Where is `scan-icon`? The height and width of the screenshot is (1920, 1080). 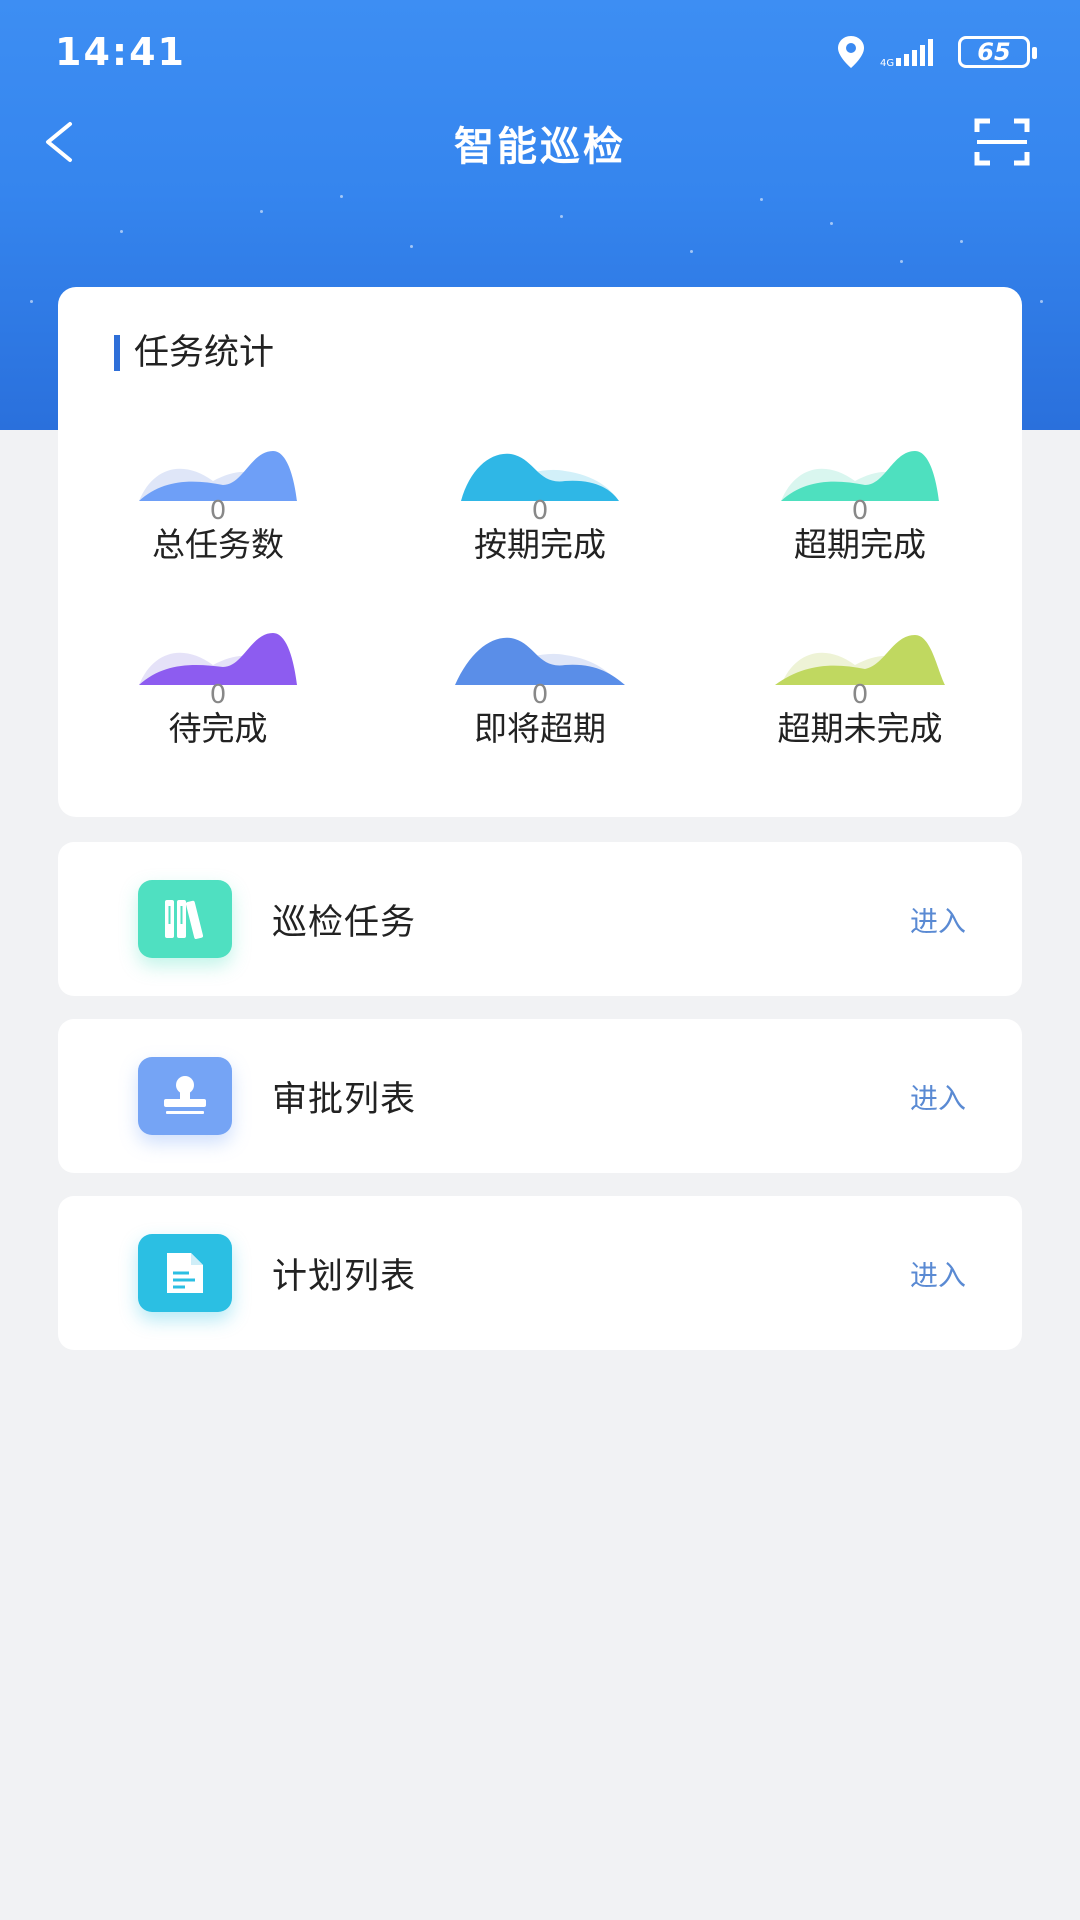 scan-icon is located at coordinates (1002, 142).